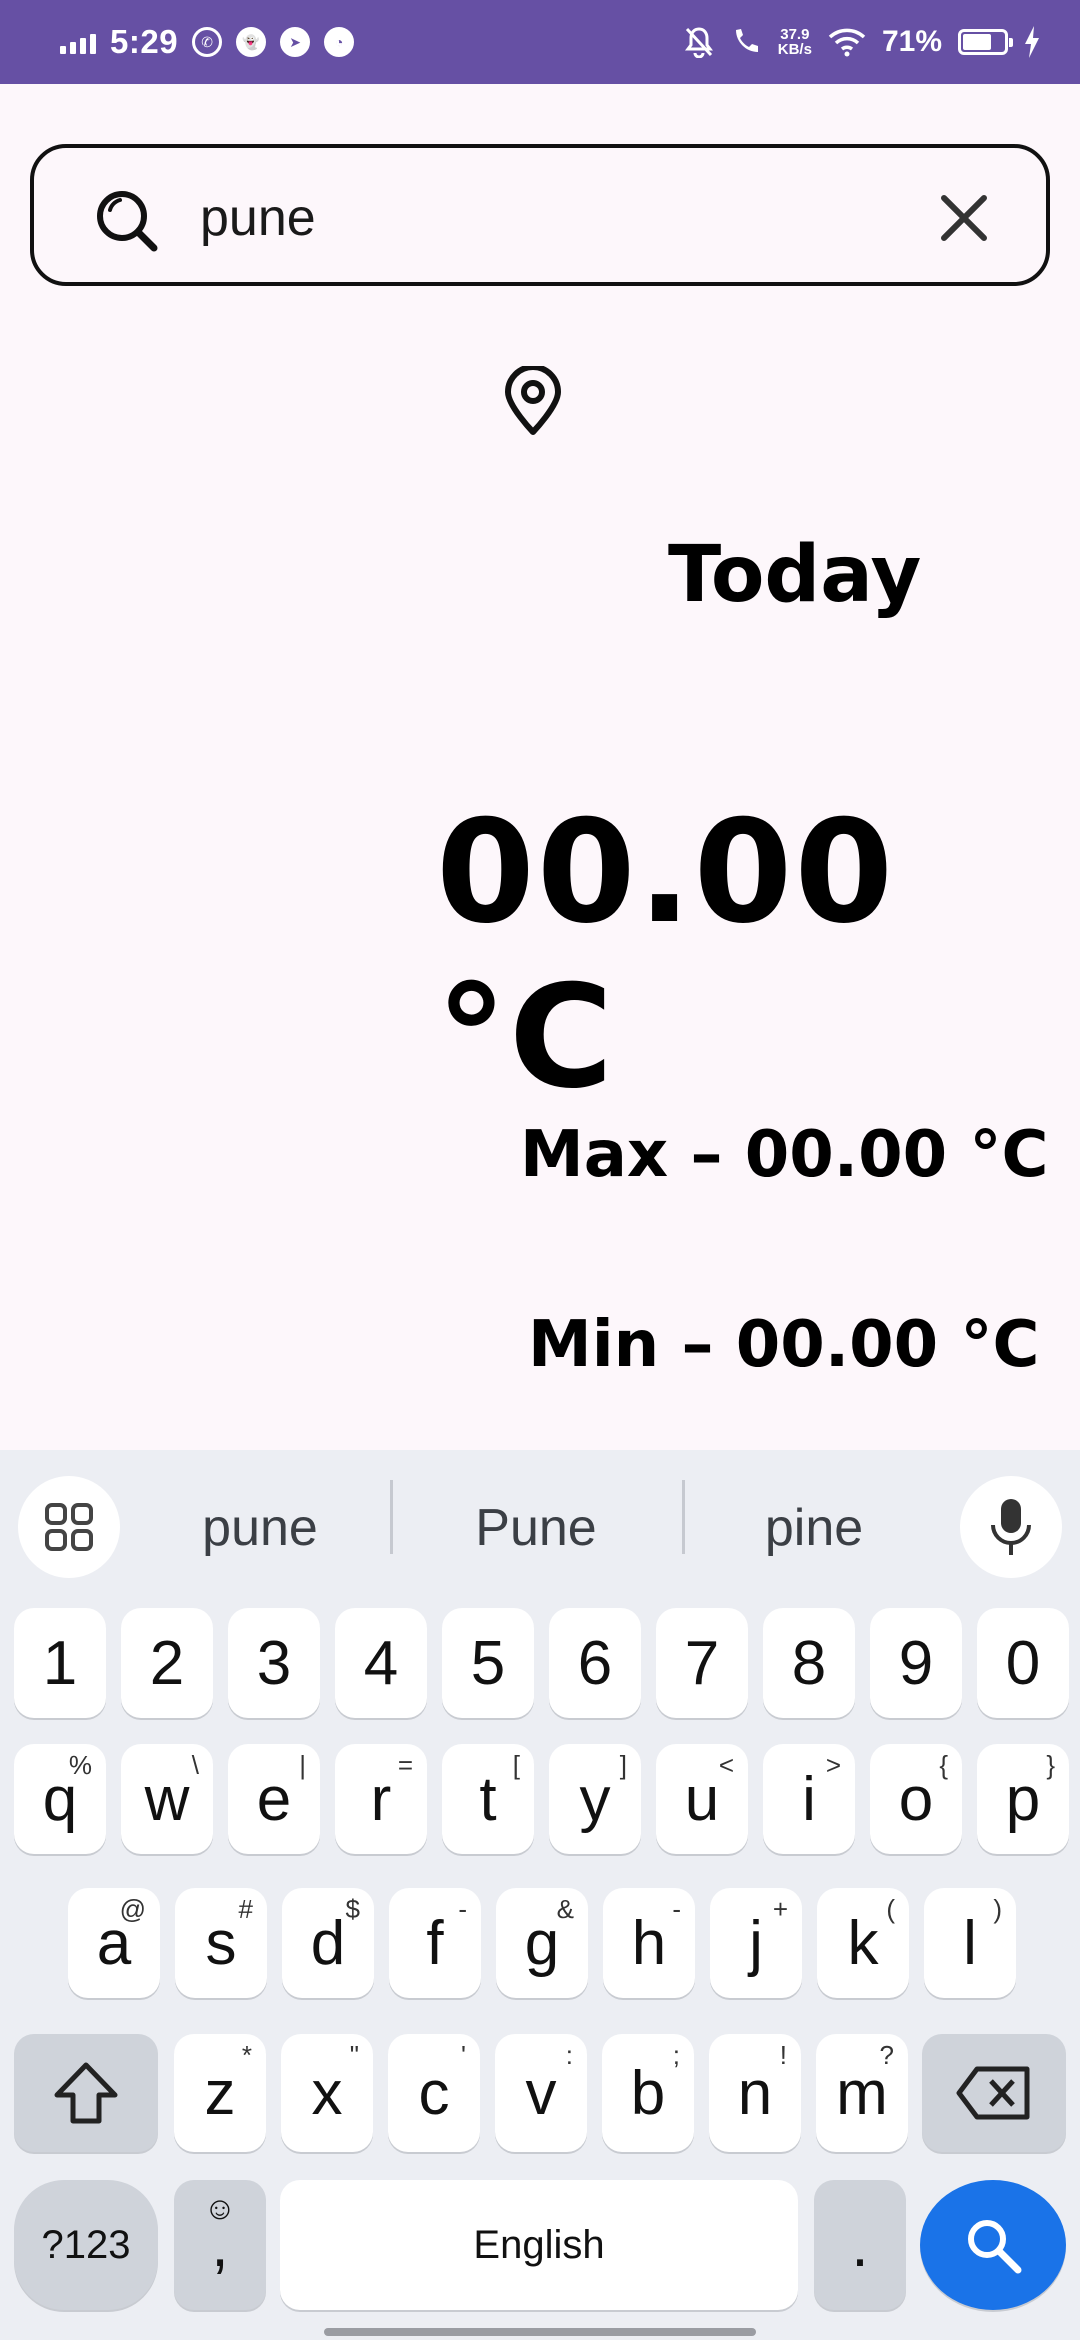 The height and width of the screenshot is (2340, 1080). Describe the element at coordinates (220, 2093) in the screenshot. I see `key-z: z *` at that location.